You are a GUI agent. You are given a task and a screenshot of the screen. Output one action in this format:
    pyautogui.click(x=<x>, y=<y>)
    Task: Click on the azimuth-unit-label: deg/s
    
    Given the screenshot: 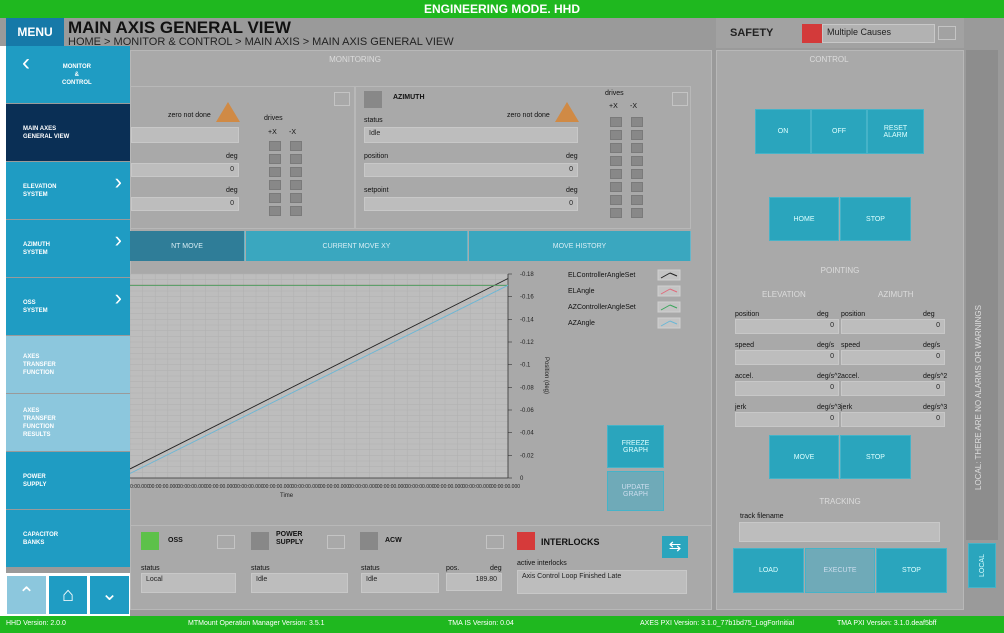 What is the action you would take?
    pyautogui.click(x=932, y=345)
    